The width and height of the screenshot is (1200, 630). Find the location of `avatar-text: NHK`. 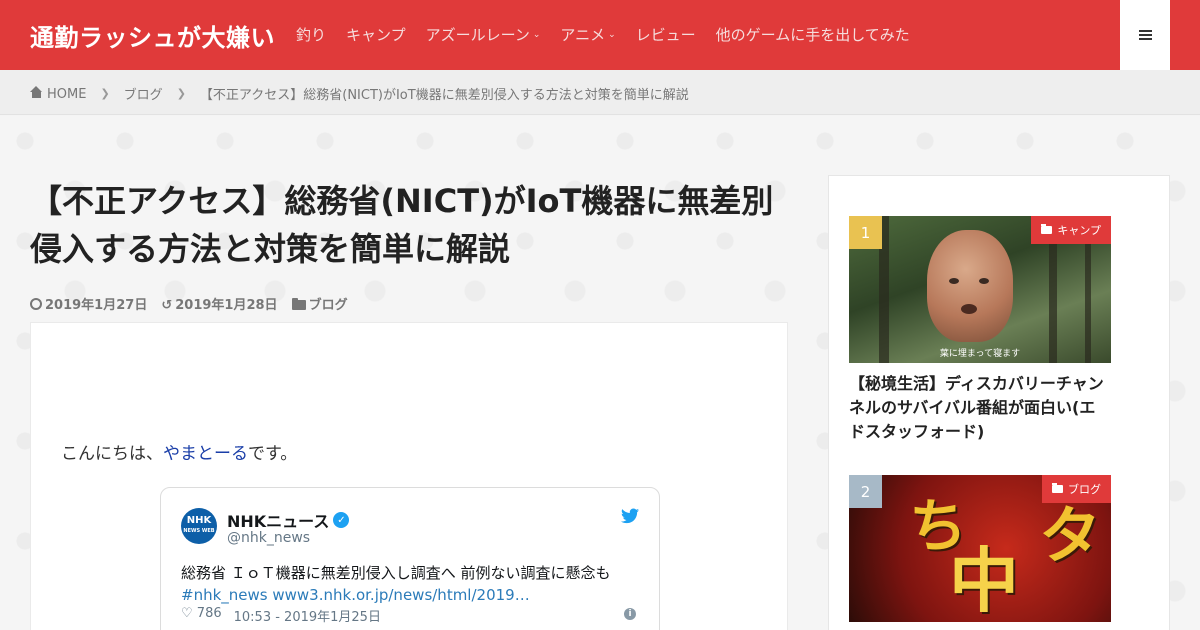

avatar-text: NHK is located at coordinates (199, 520).